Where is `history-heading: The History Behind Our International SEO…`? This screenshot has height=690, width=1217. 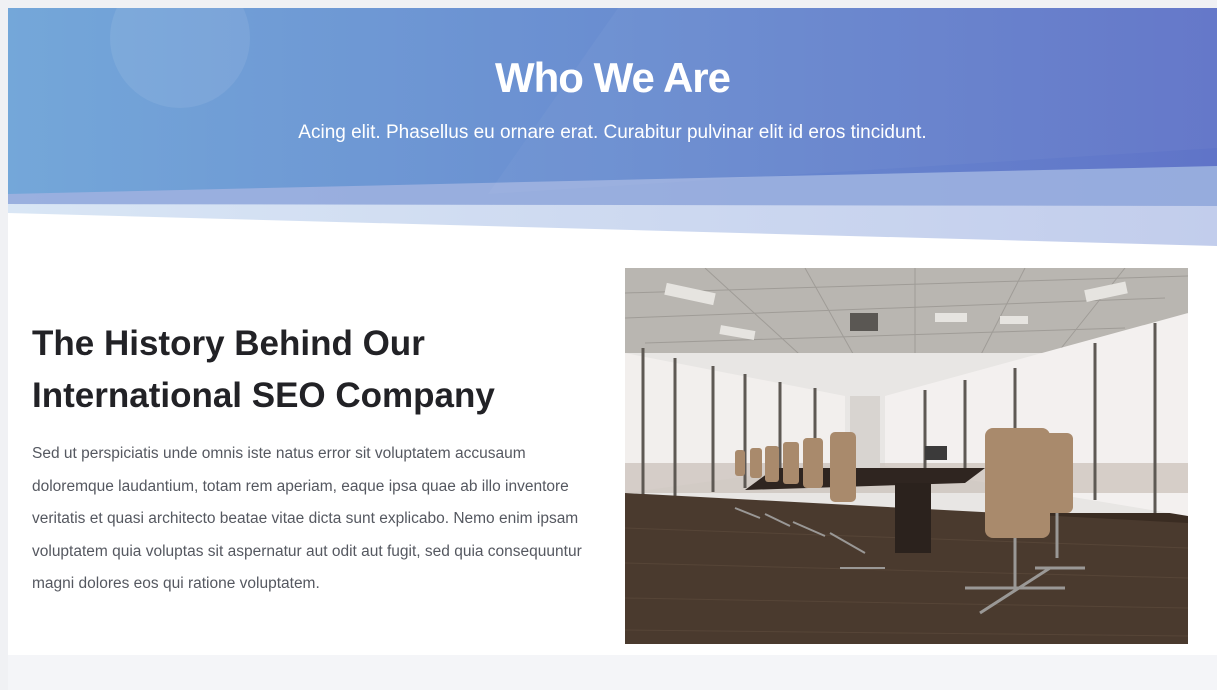 history-heading: The History Behind Our International SEO… is located at coordinates (263, 369).